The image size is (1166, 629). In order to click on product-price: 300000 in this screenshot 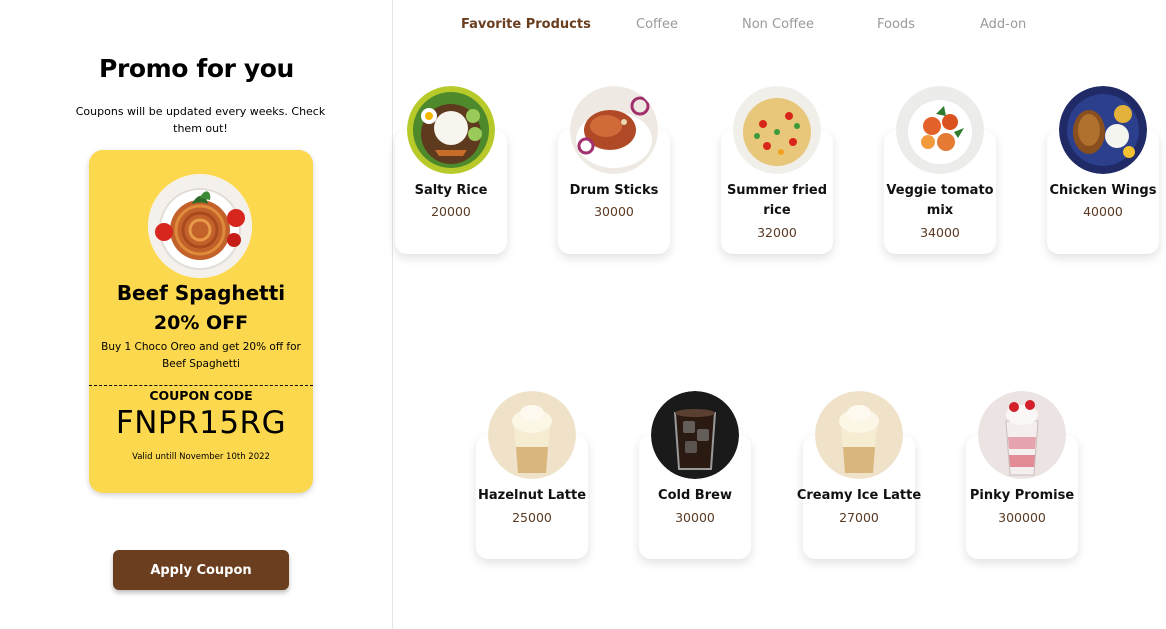, I will do `click(1022, 517)`.